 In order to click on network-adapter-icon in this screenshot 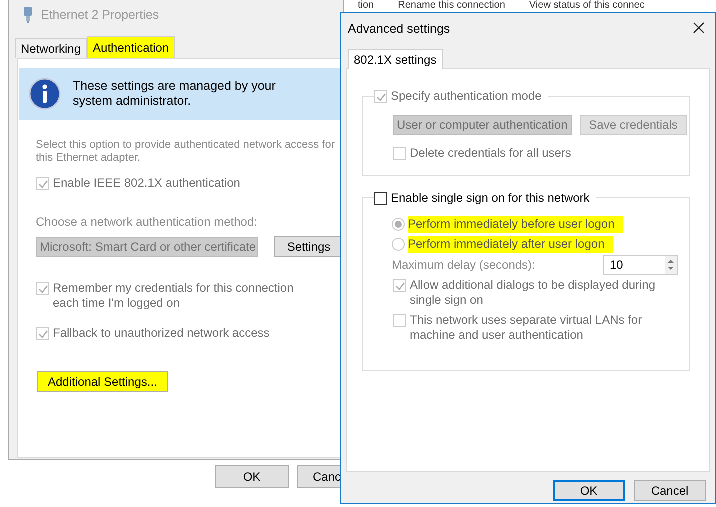, I will do `click(28, 15)`.